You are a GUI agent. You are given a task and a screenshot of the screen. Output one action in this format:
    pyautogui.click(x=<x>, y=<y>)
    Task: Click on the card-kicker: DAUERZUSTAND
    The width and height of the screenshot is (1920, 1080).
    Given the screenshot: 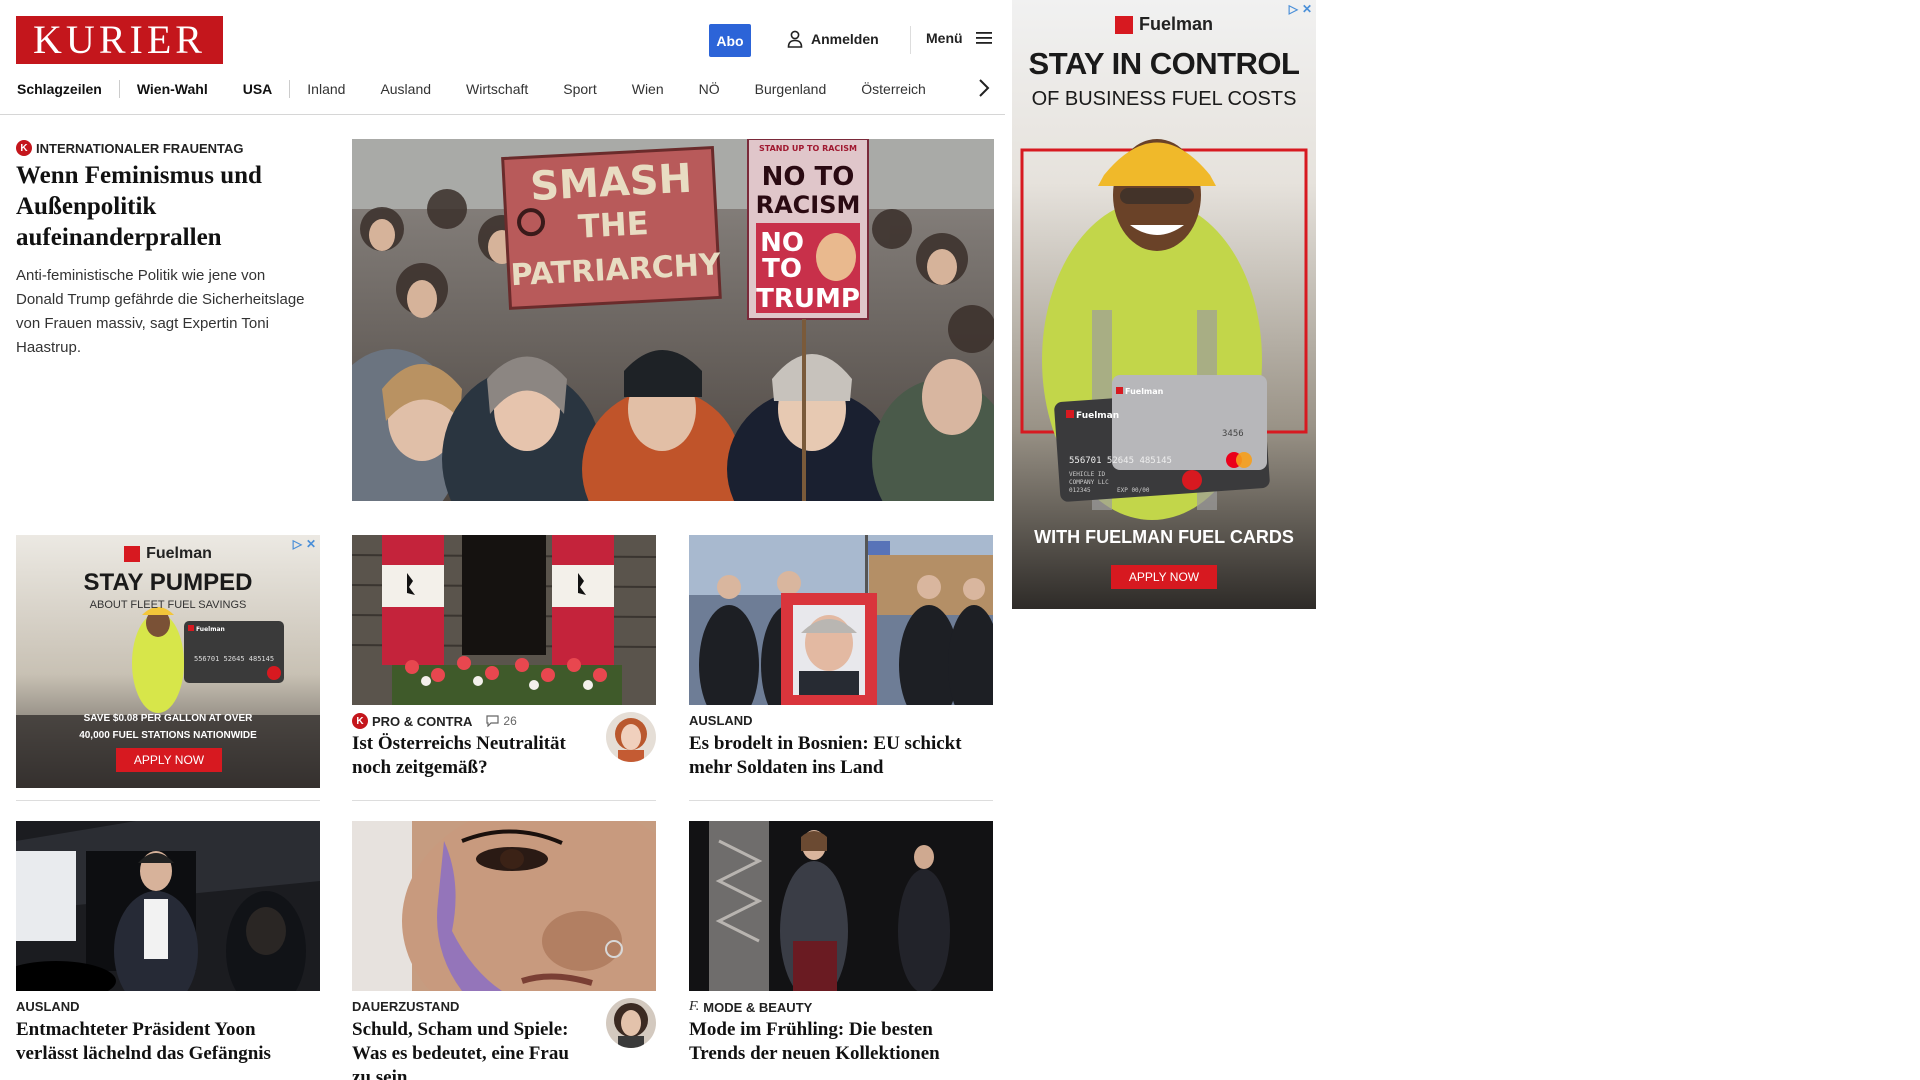 What is the action you would take?
    pyautogui.click(x=405, y=1006)
    